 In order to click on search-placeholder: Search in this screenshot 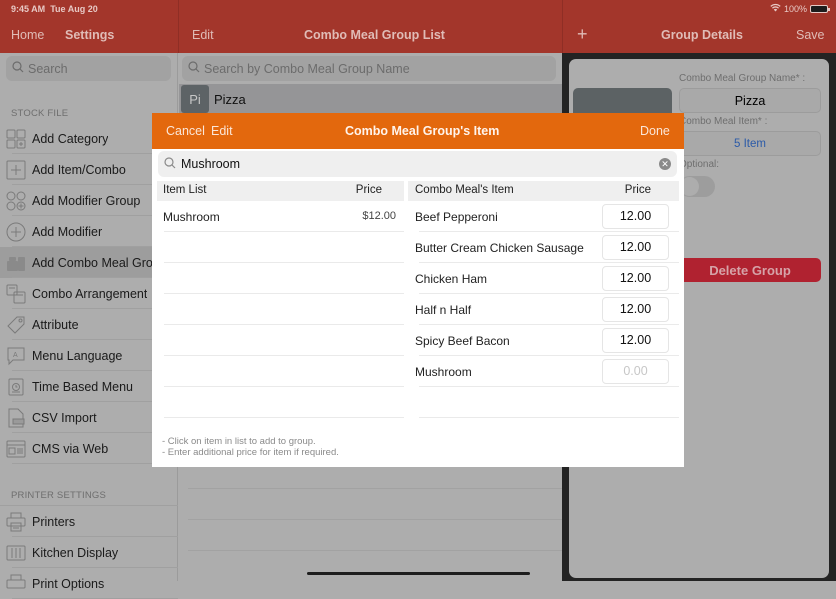, I will do `click(48, 68)`.